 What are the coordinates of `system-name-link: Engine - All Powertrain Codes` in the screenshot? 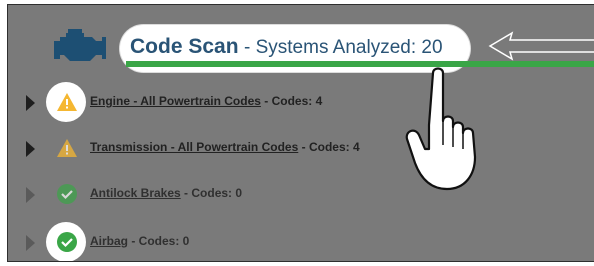 It's located at (175, 101).